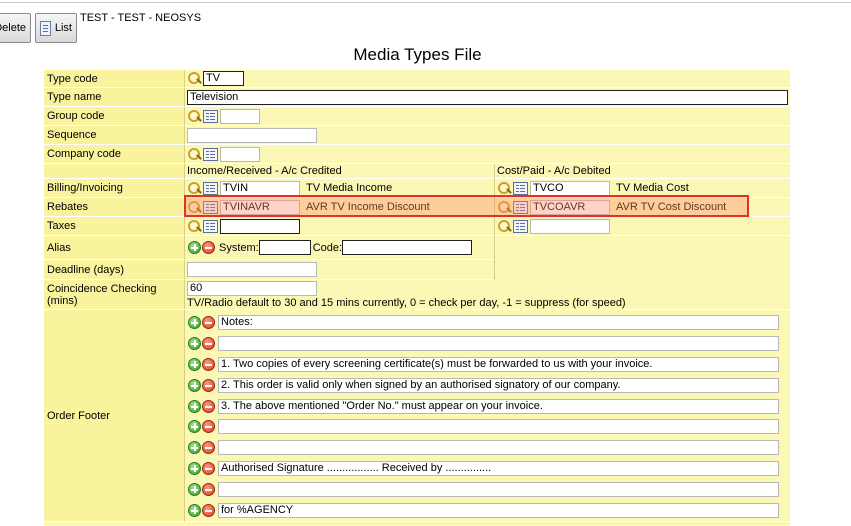  I want to click on coincidence-input: 60, so click(252, 288).